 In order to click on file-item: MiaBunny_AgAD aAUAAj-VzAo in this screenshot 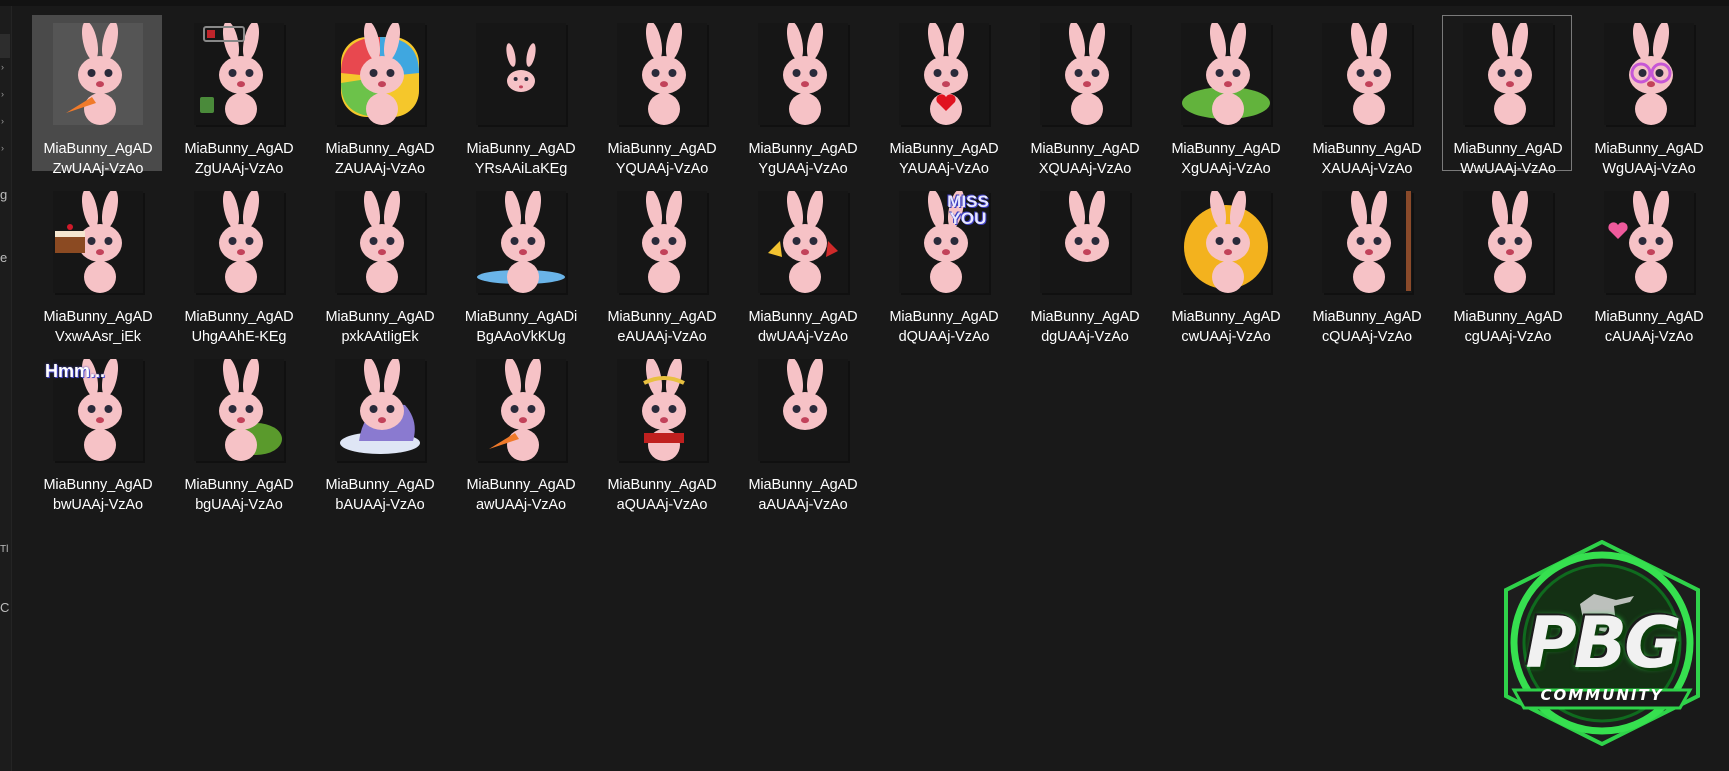, I will do `click(802, 432)`.